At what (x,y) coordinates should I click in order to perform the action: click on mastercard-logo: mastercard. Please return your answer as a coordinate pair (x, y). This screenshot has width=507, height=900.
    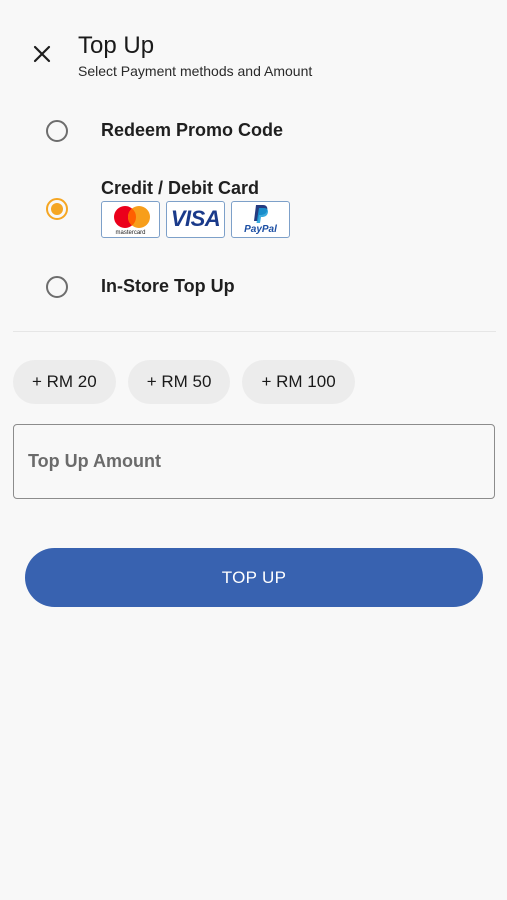
    Looking at the image, I should click on (130, 219).